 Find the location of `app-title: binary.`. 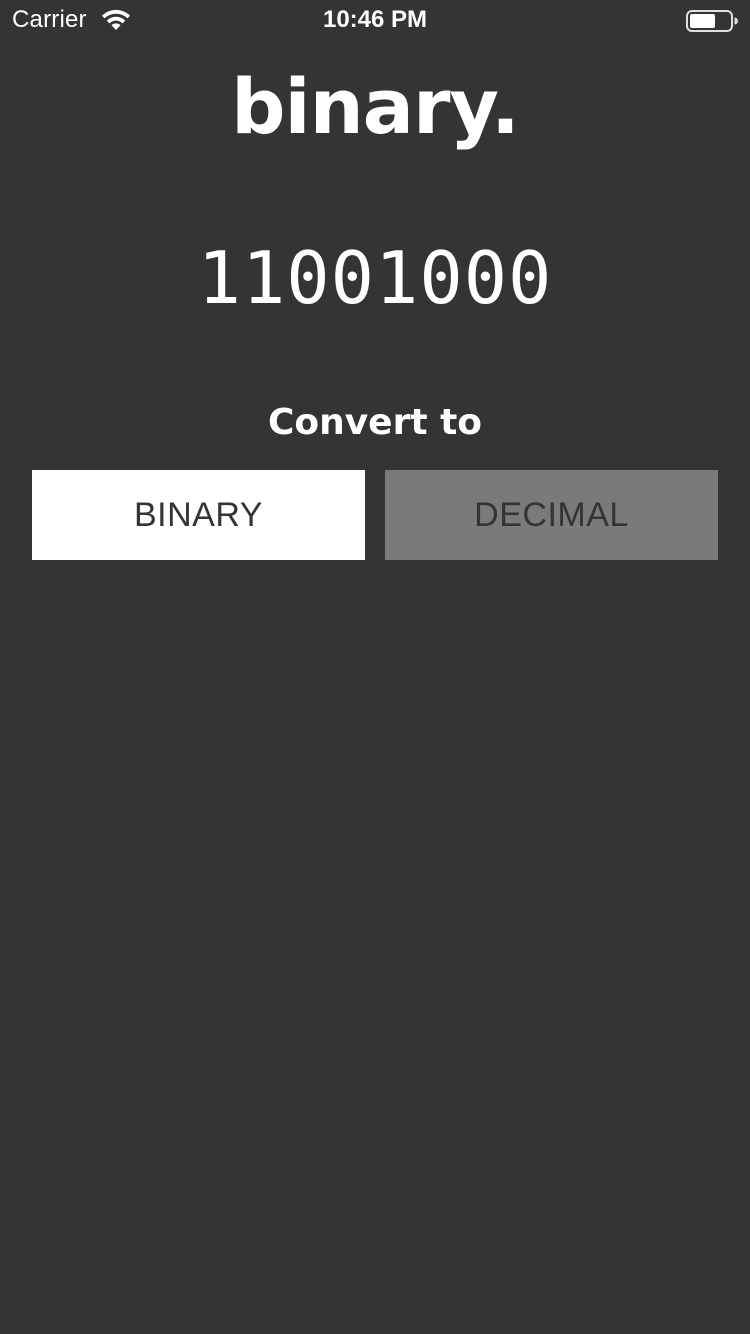

app-title: binary. is located at coordinates (375, 106).